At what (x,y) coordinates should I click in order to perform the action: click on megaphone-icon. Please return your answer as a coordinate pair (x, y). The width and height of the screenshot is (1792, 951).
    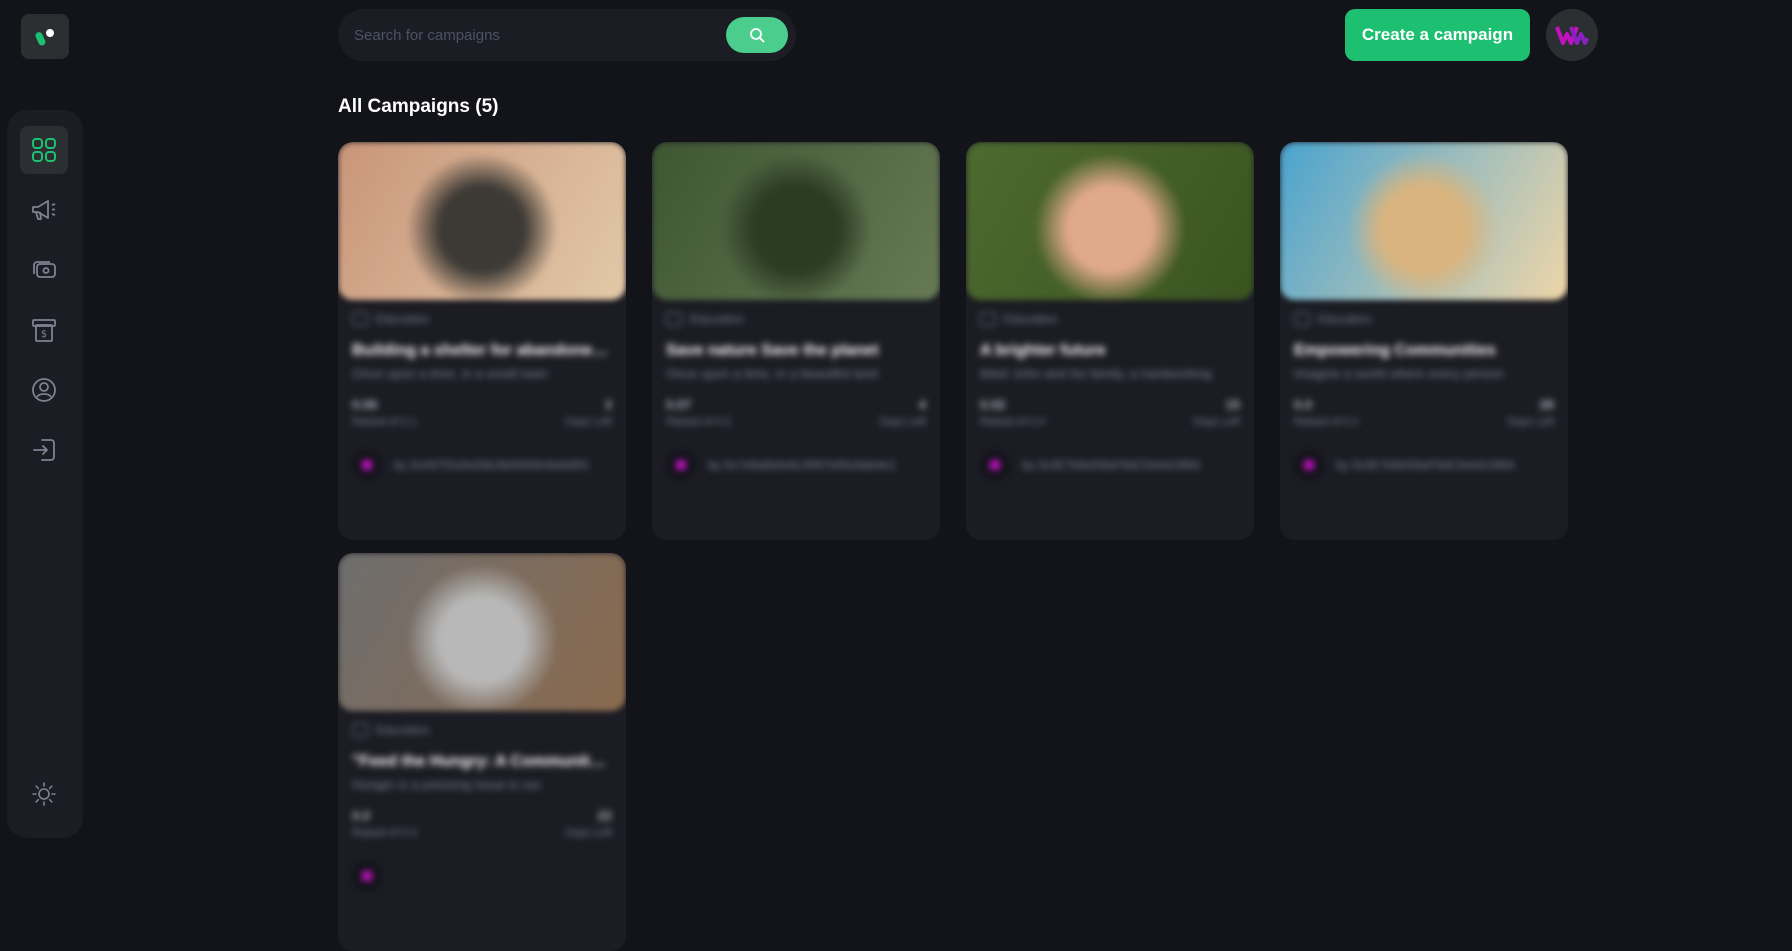
    Looking at the image, I should click on (44, 210).